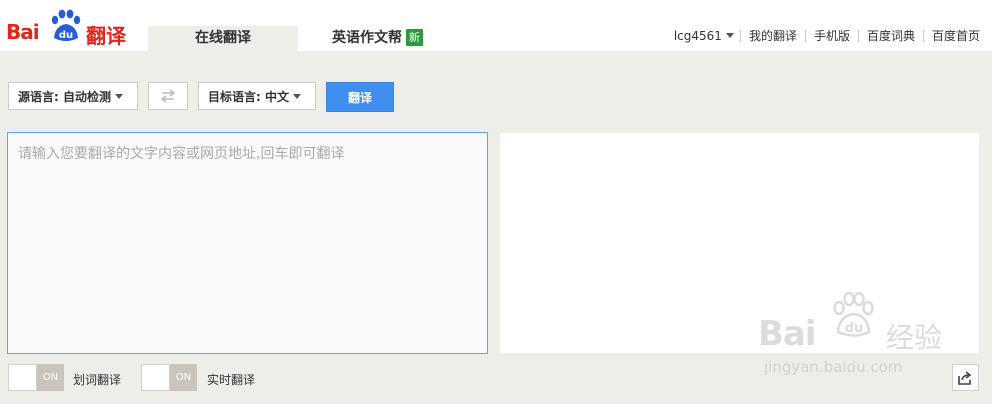 The image size is (992, 404). I want to click on share-button, so click(965, 377).